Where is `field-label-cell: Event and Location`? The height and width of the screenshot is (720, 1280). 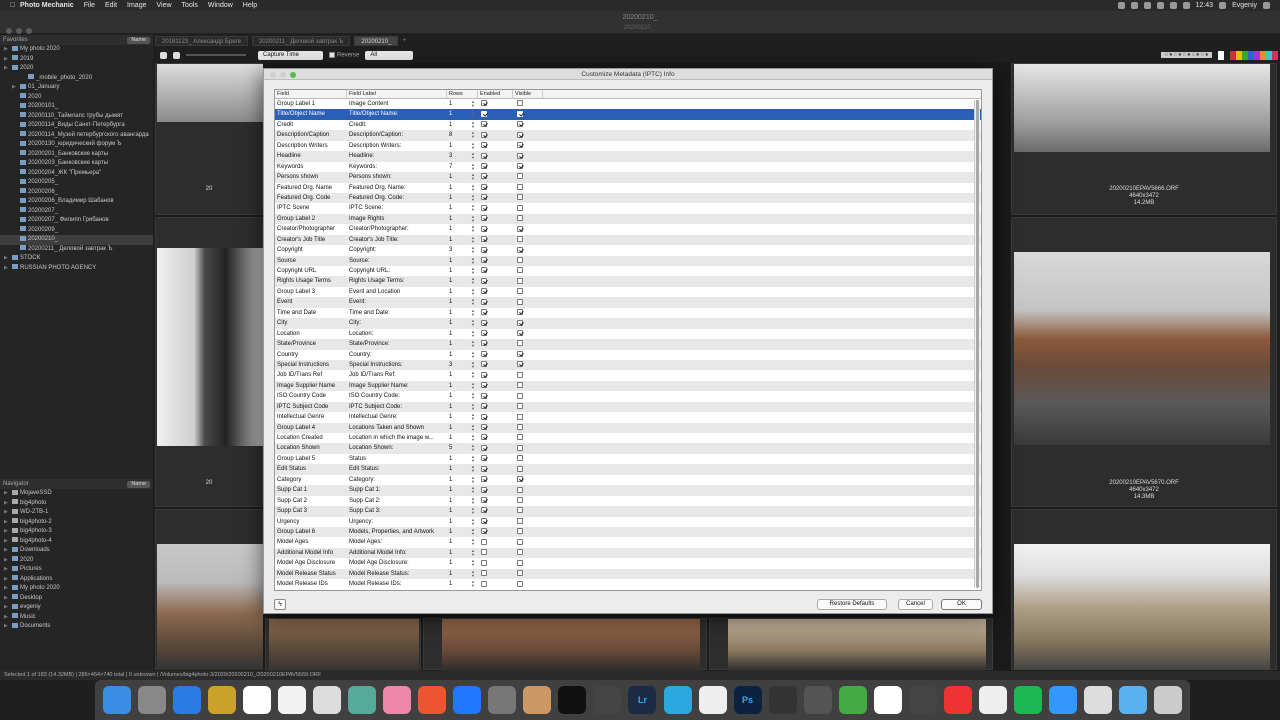
field-label-cell: Event and Location is located at coordinates (397, 292).